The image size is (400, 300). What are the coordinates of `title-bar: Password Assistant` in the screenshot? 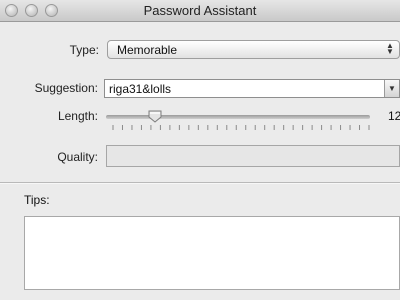 It's located at (200, 11).